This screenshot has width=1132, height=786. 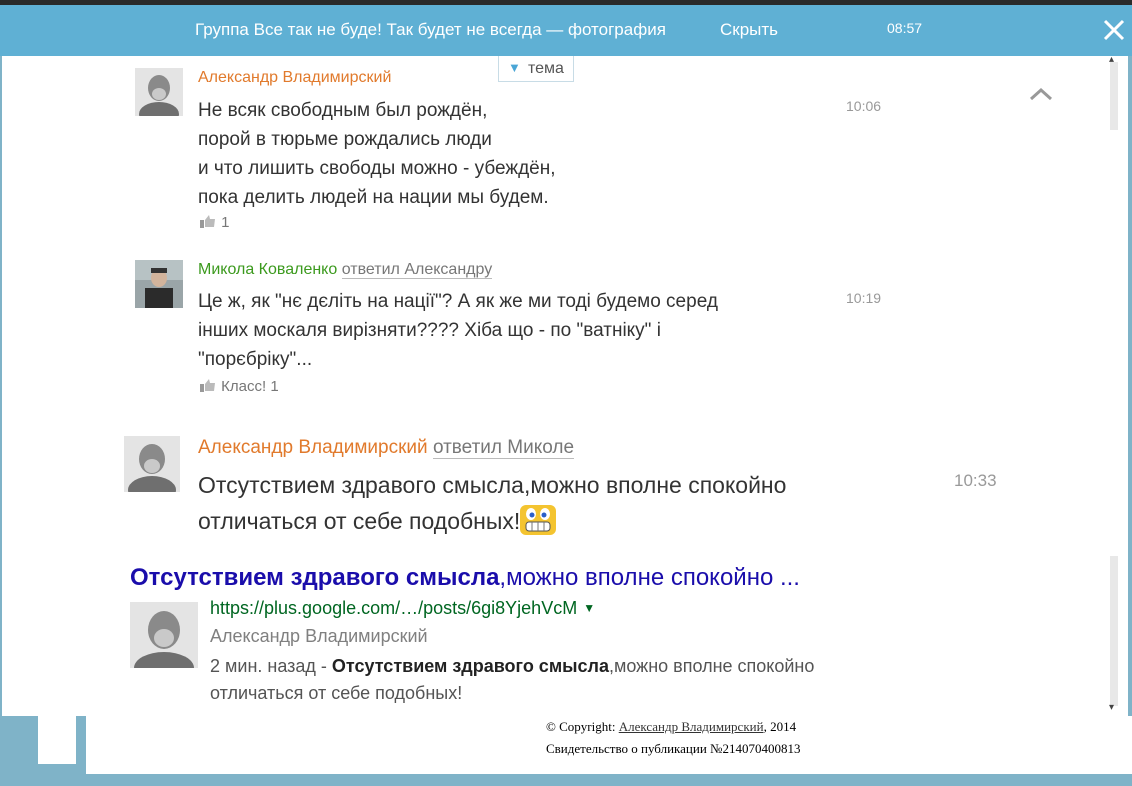 What do you see at coordinates (164, 635) in the screenshot?
I see `search-result-thumbnail` at bounding box center [164, 635].